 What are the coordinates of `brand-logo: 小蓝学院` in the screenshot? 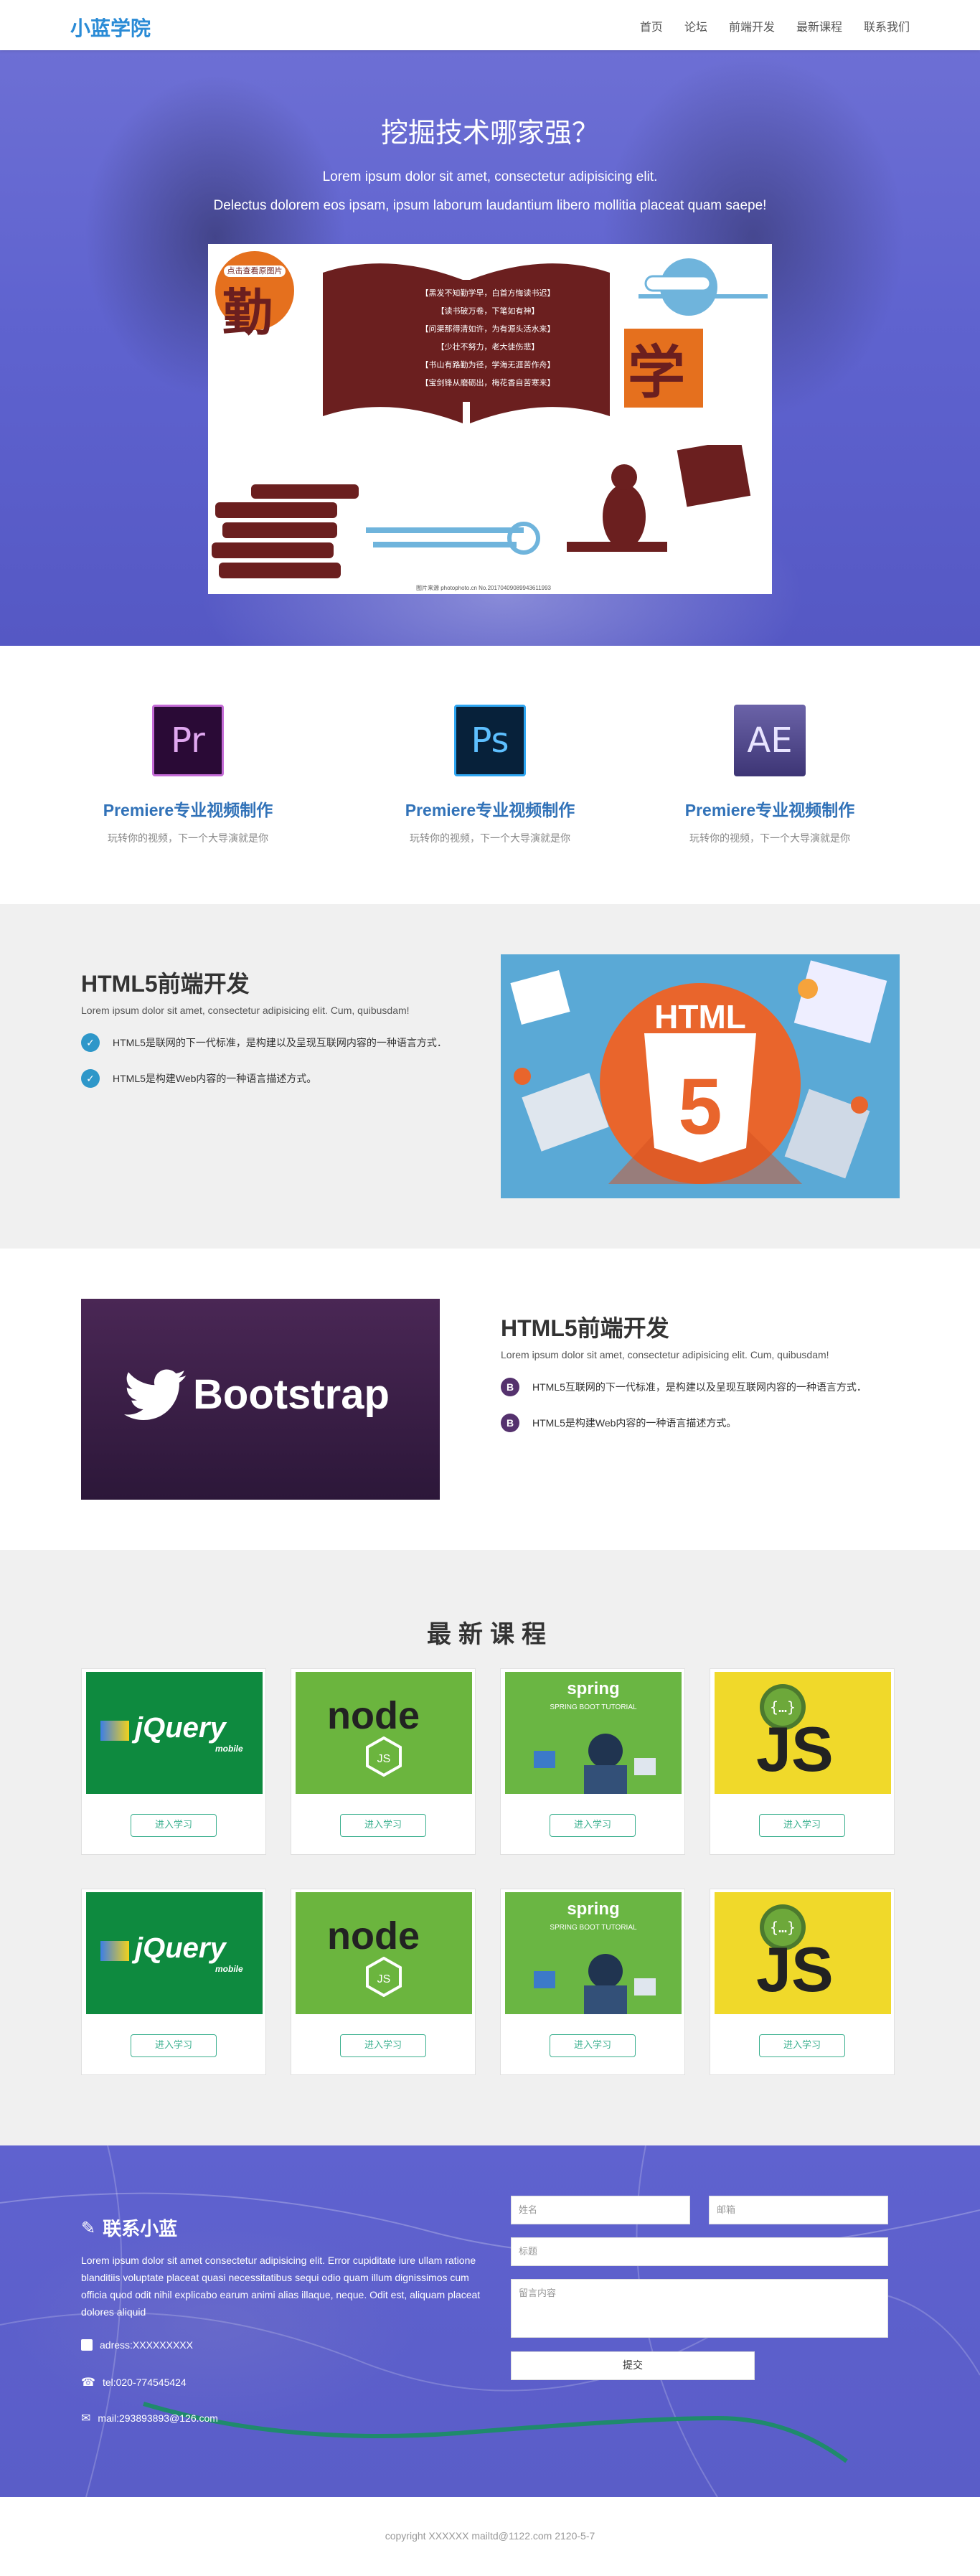 It's located at (110, 27).